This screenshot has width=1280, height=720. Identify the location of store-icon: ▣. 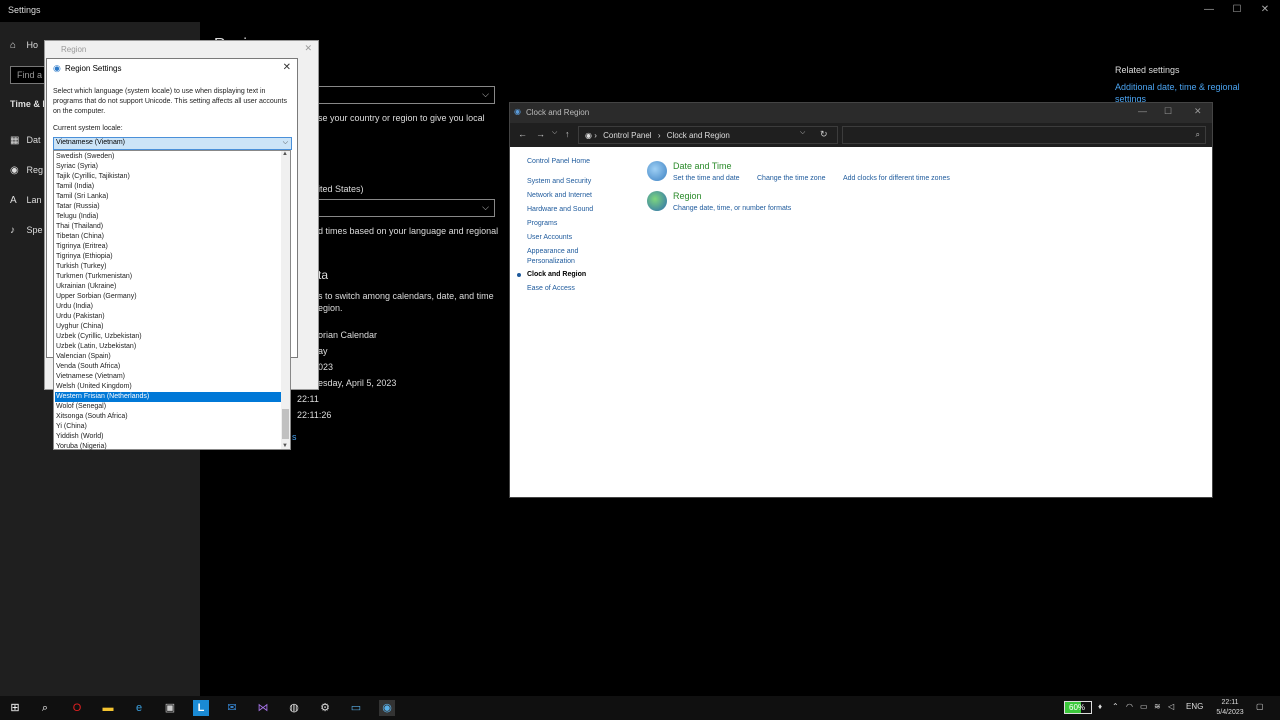
(170, 708).